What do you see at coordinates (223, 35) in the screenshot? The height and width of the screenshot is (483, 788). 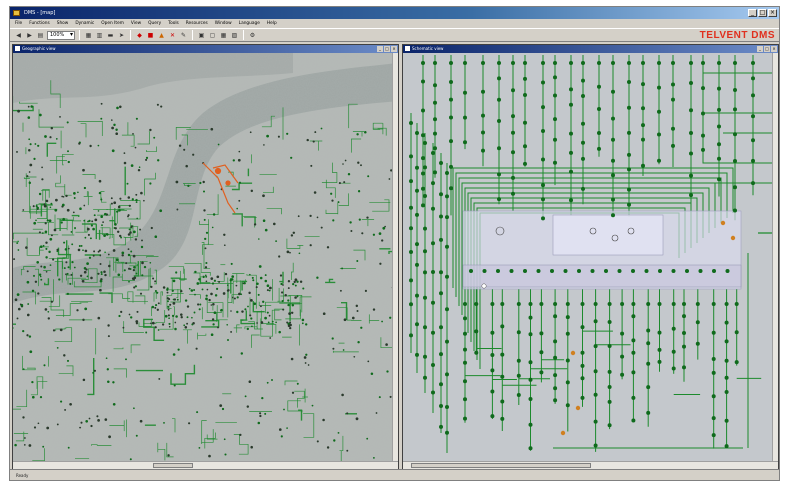 I see `table-icon: ▦` at bounding box center [223, 35].